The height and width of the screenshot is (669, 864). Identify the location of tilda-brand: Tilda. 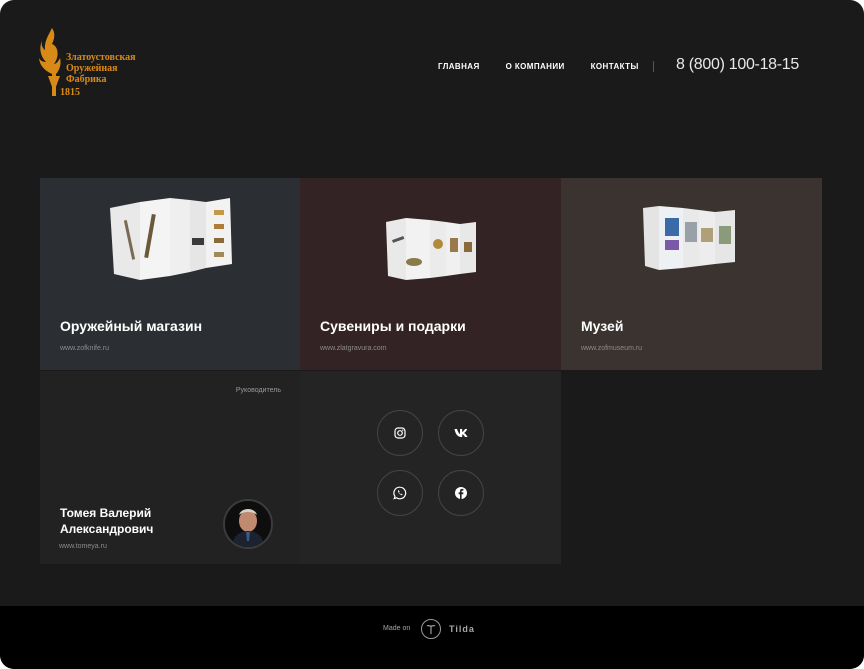
(462, 629).